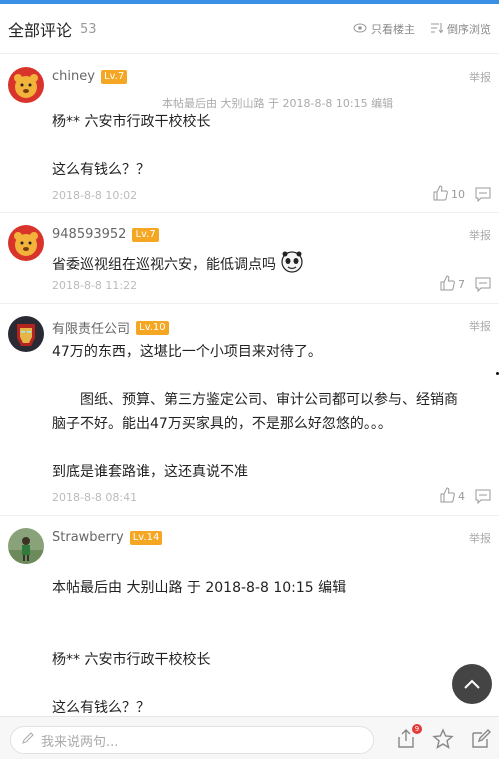 The image size is (499, 759). I want to click on comment-text-row: 省委巡视组在巡视六安，能低调点吗, so click(178, 265).